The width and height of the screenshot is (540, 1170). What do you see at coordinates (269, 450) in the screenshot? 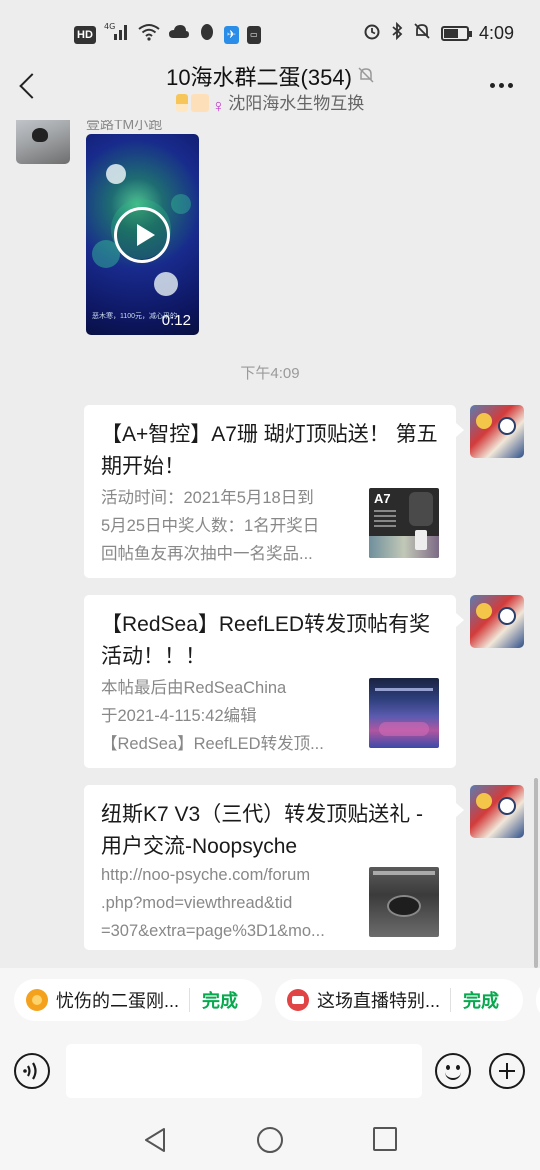
I see `link-card-title: 【A+智控】A7珊 瑚灯顶贴送！ 第五期开始！` at bounding box center [269, 450].